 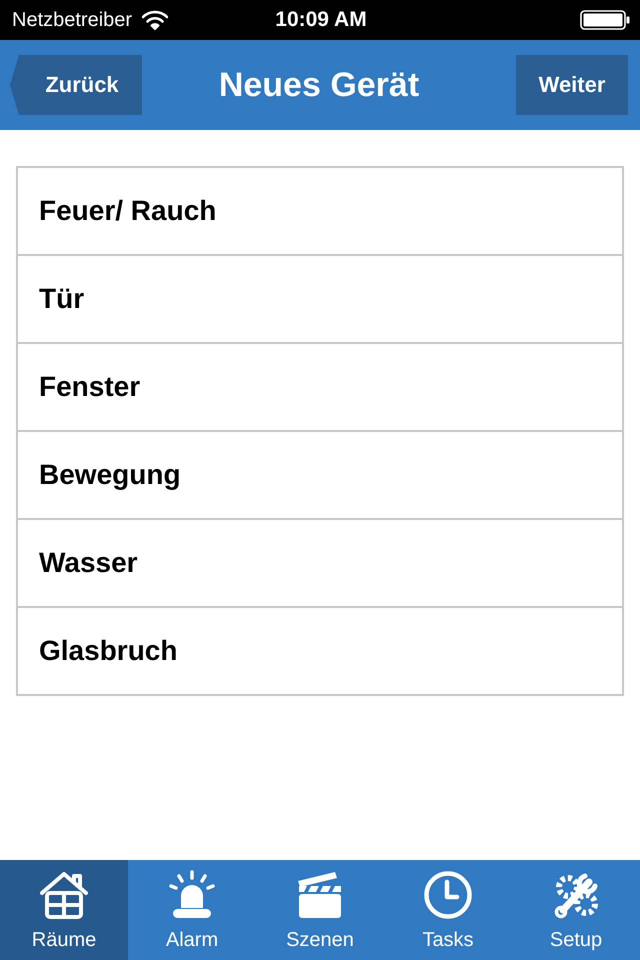 I want to click on device-type-item: Fenster, so click(x=320, y=388).